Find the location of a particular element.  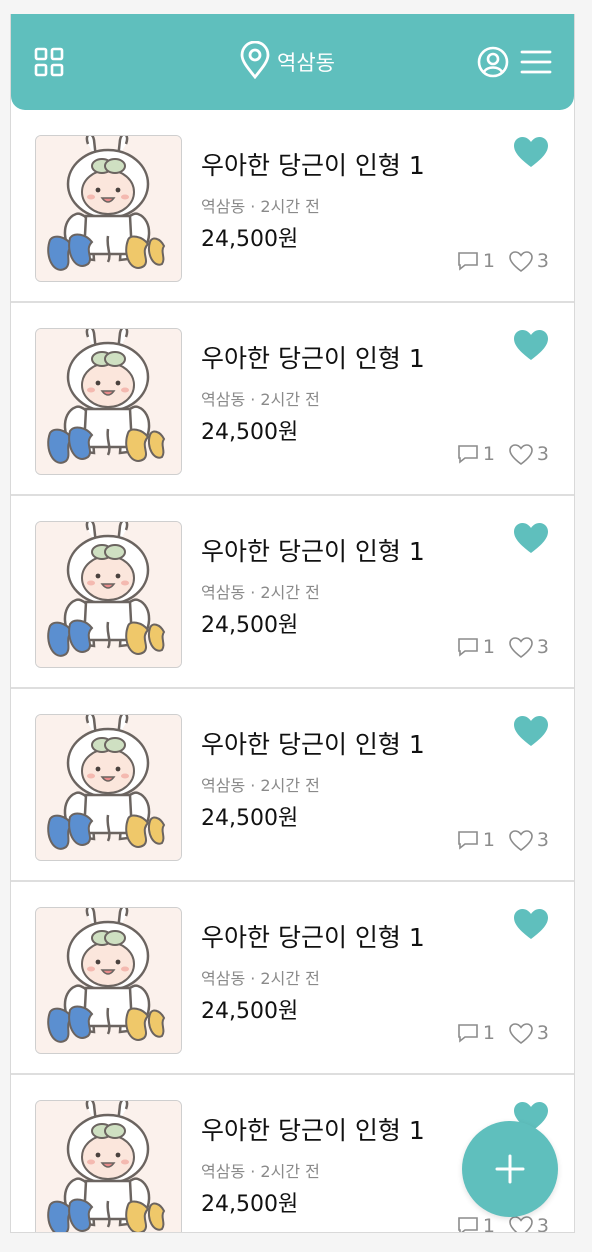

location-pin-icon is located at coordinates (255, 61).